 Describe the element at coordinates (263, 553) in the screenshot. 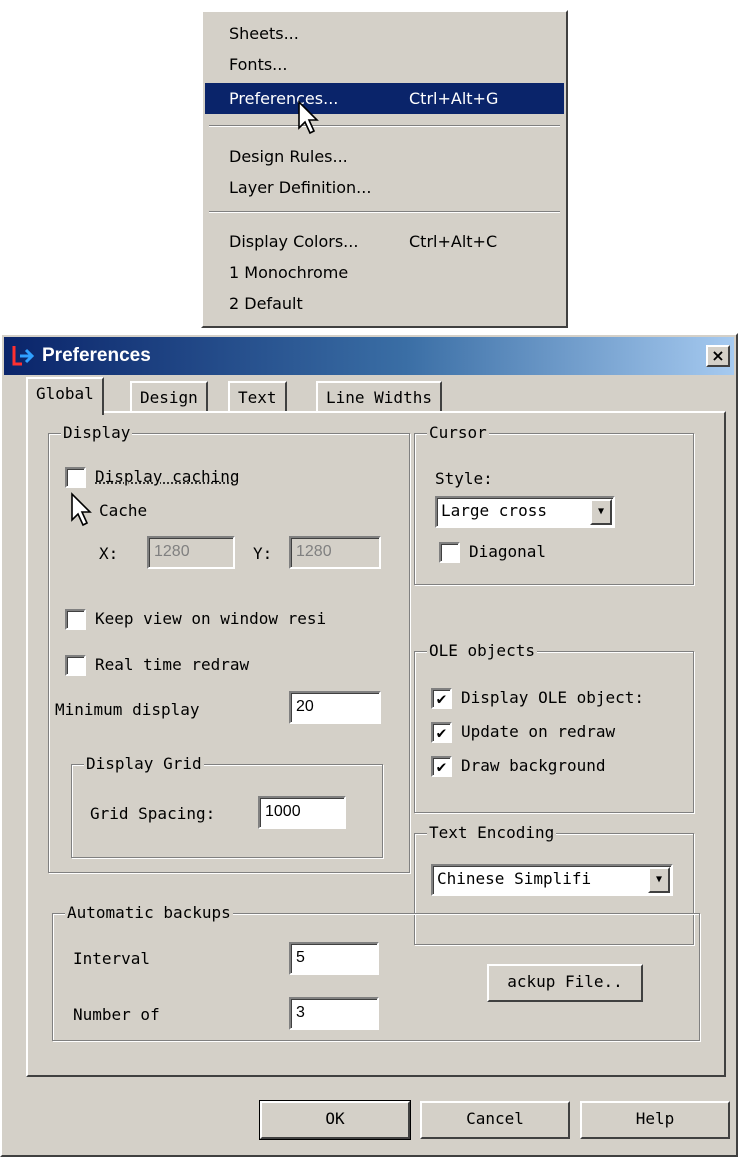

I see `y-label: Y:` at that location.